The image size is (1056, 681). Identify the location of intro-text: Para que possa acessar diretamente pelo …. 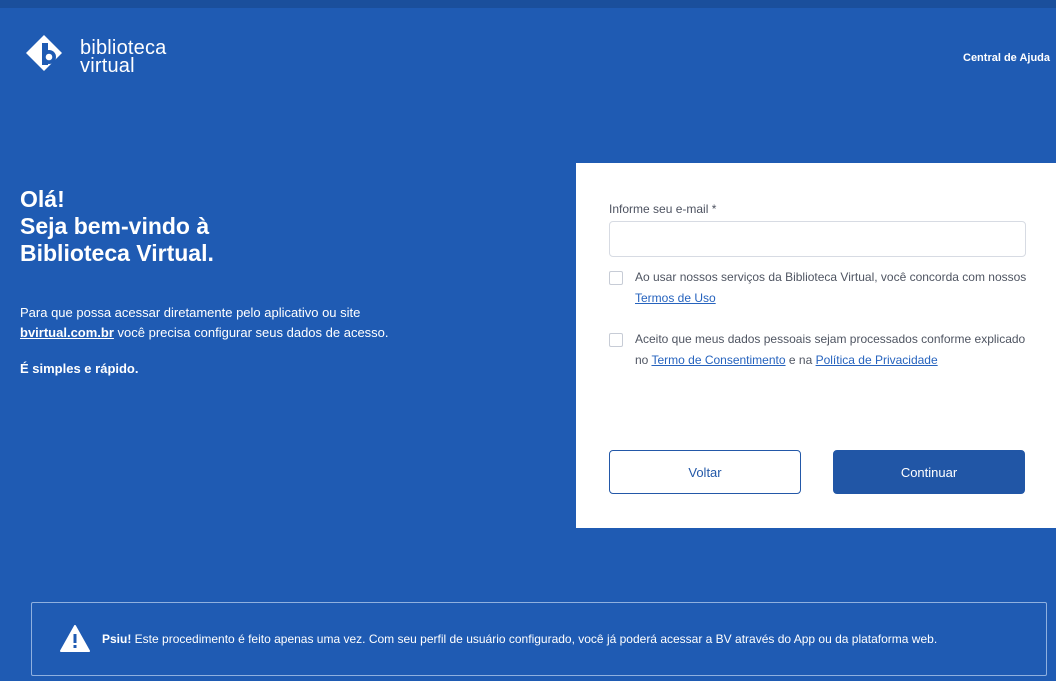
(280, 323).